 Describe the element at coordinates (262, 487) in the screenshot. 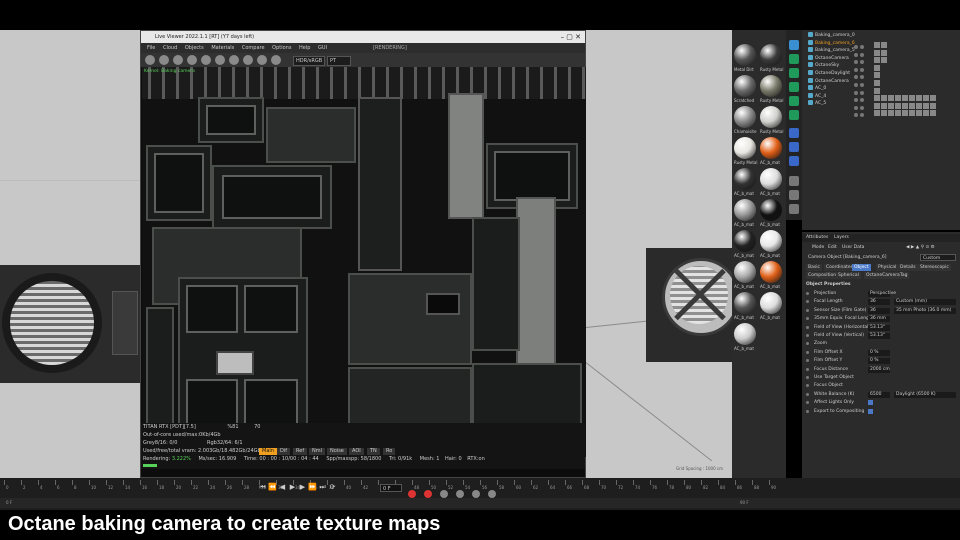

I see `go-start-icon: ⏮` at that location.